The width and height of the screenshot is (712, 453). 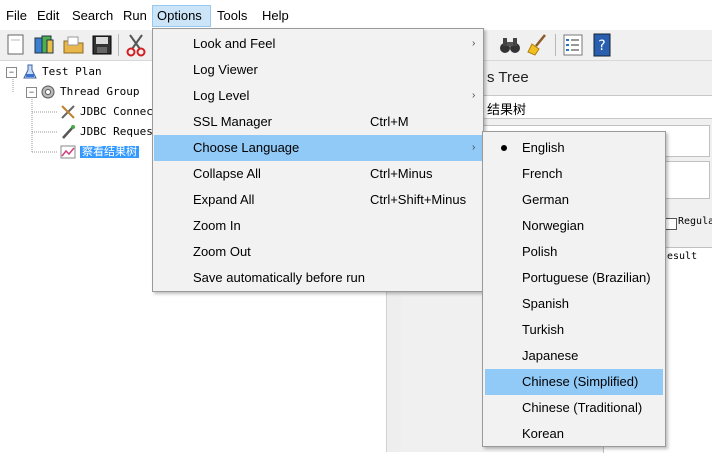 I want to click on menu-item-ssl-manager: SSL Manager Ctrl+M, so click(x=318, y=122).